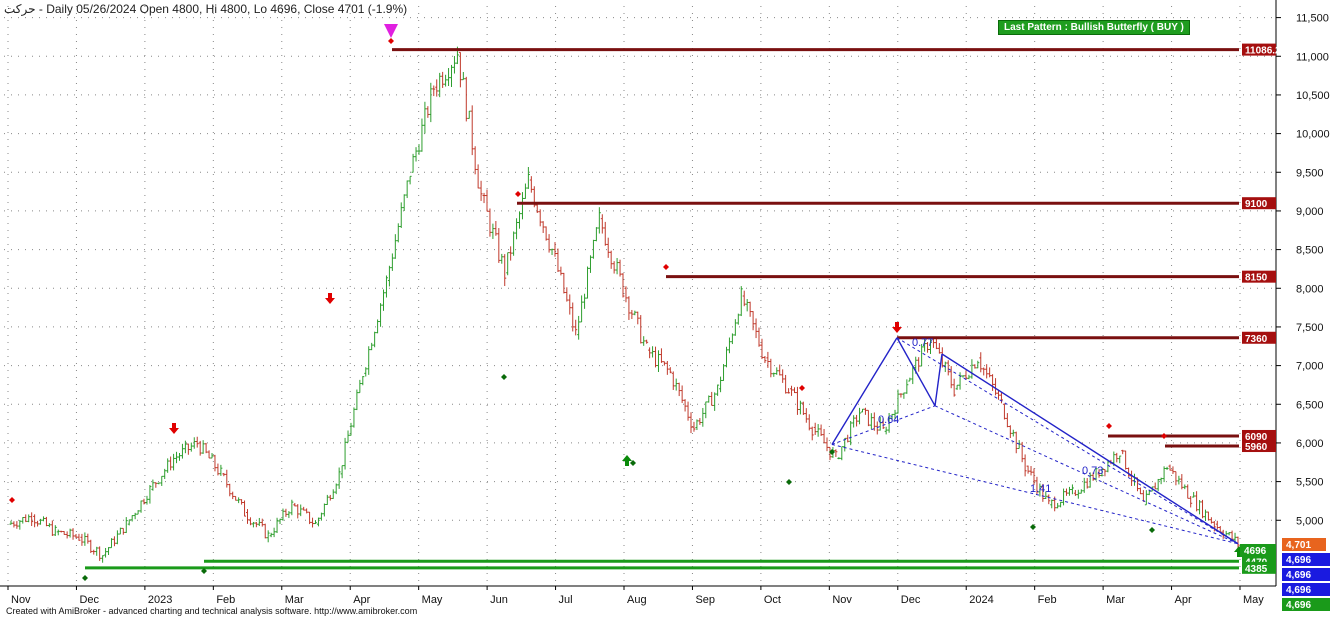 This screenshot has height=619, width=1336. What do you see at coordinates (160, 600) in the screenshot?
I see `x-tick-label: 2023` at bounding box center [160, 600].